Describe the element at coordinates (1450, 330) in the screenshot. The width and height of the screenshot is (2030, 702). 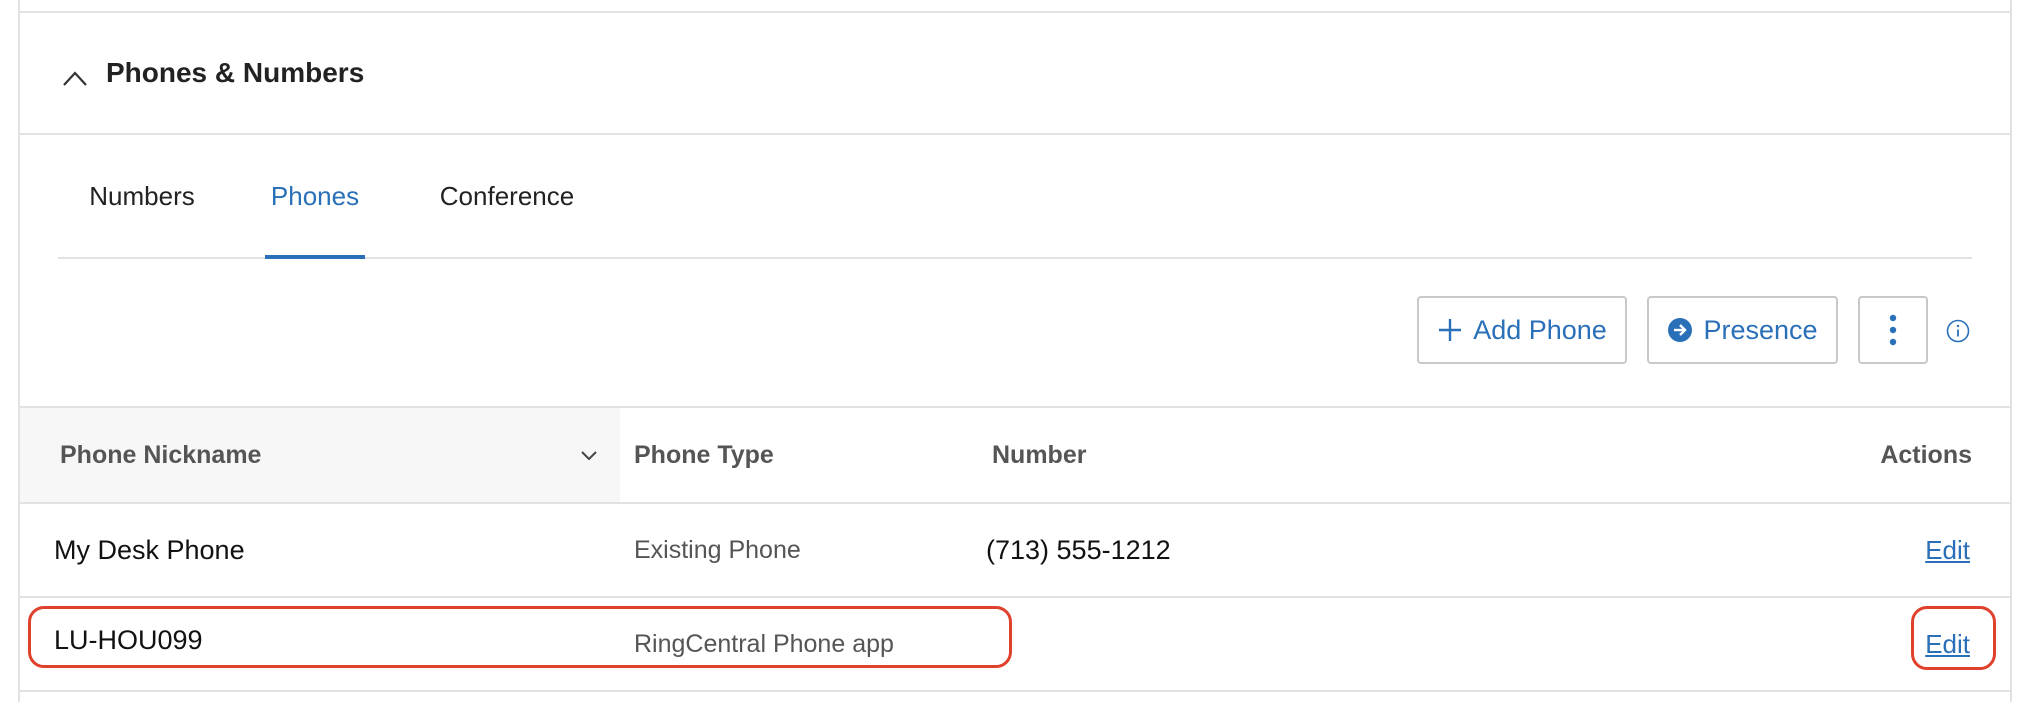
I see `plus-icon` at that location.